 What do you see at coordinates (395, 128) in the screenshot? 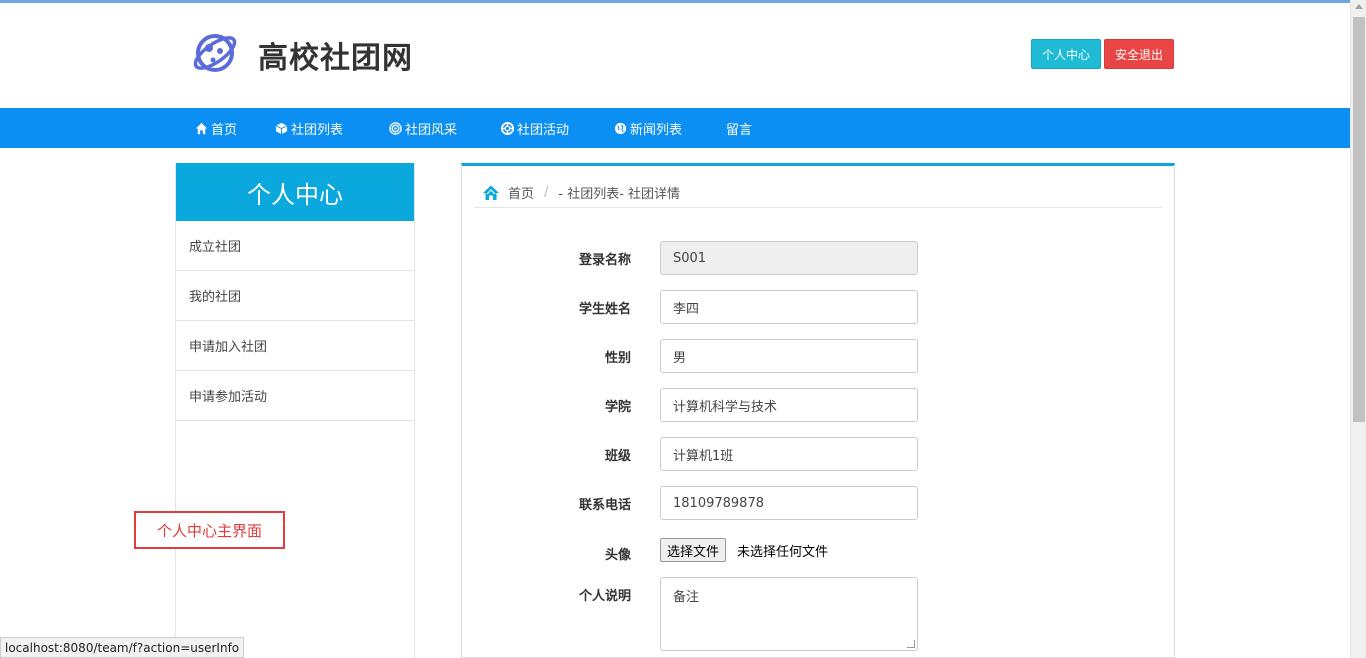
I see `target-icon` at bounding box center [395, 128].